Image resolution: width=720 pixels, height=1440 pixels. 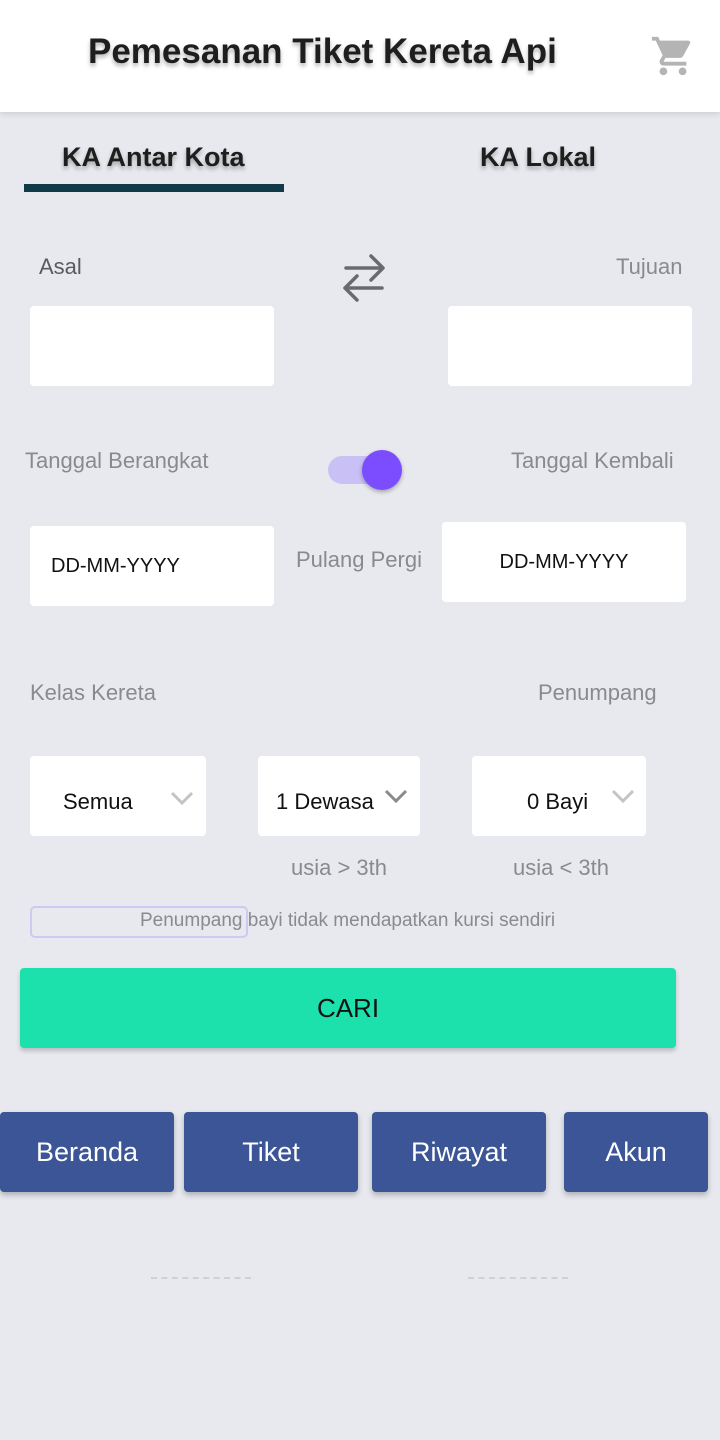 What do you see at coordinates (649, 266) in the screenshot?
I see `destination-label: Tujuan` at bounding box center [649, 266].